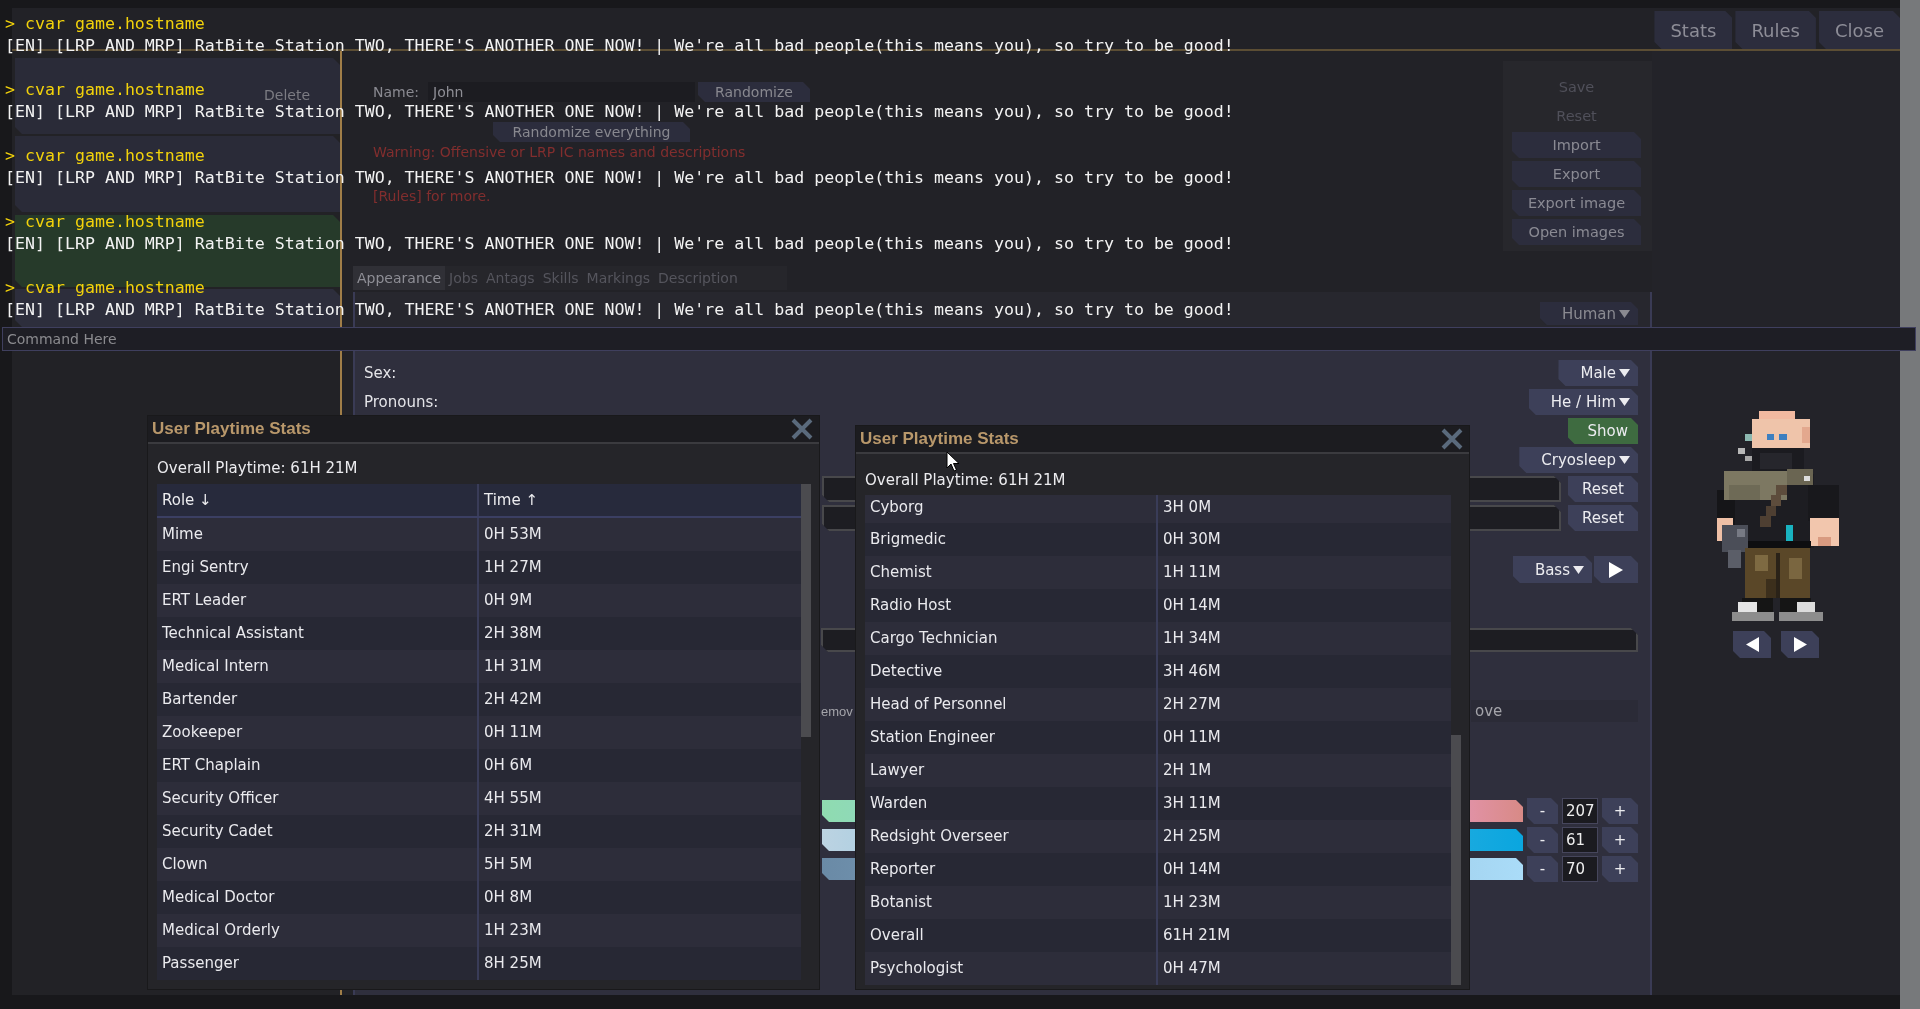  I want to click on table-cell-text: 2H 25M, so click(1192, 836).